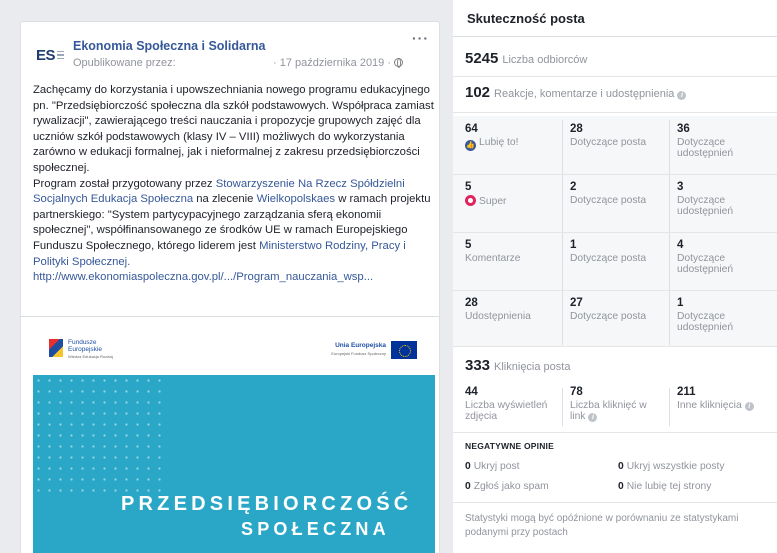  What do you see at coordinates (584, 94) in the screenshot?
I see `engagement-label: Reakcje, komentarze i udostępnienia` at bounding box center [584, 94].